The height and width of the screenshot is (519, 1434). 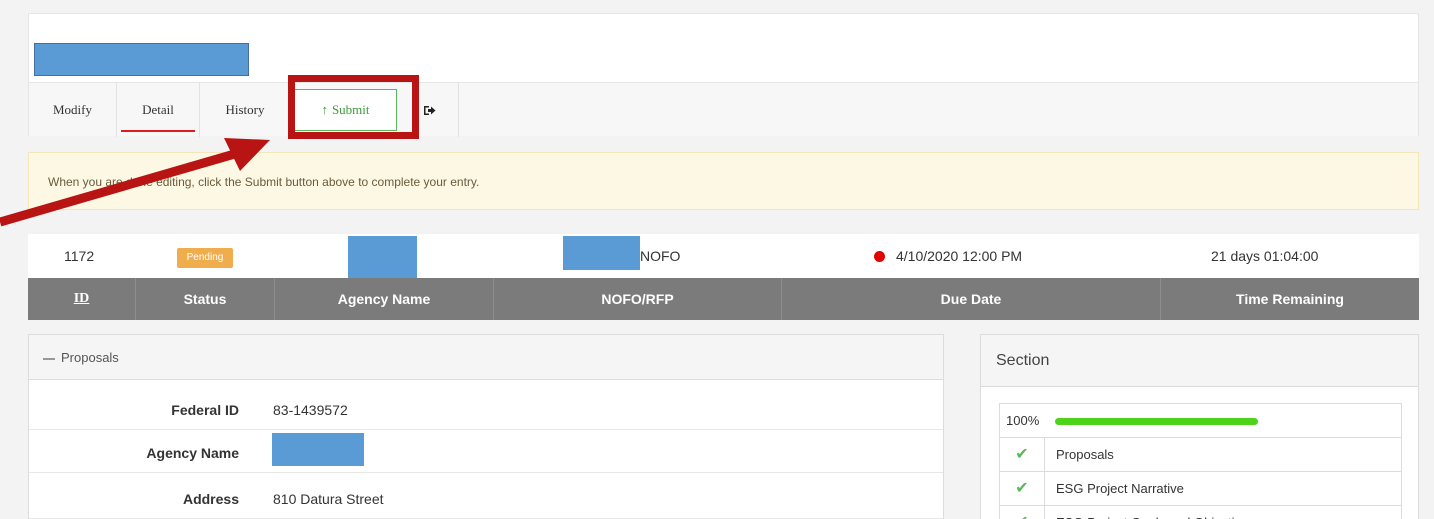 What do you see at coordinates (1085, 454) in the screenshot?
I see `section-label: Proposals` at bounding box center [1085, 454].